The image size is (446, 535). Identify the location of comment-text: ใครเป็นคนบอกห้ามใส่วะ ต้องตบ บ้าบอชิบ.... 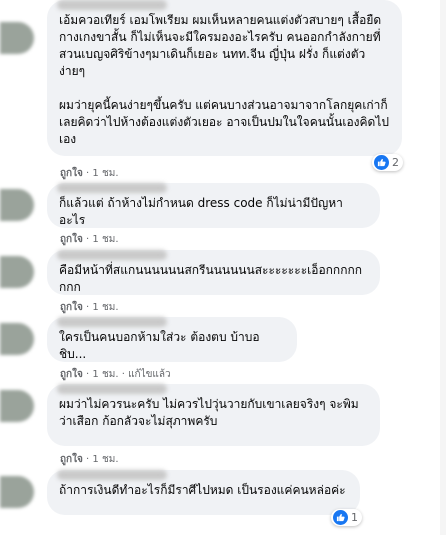
(159, 345).